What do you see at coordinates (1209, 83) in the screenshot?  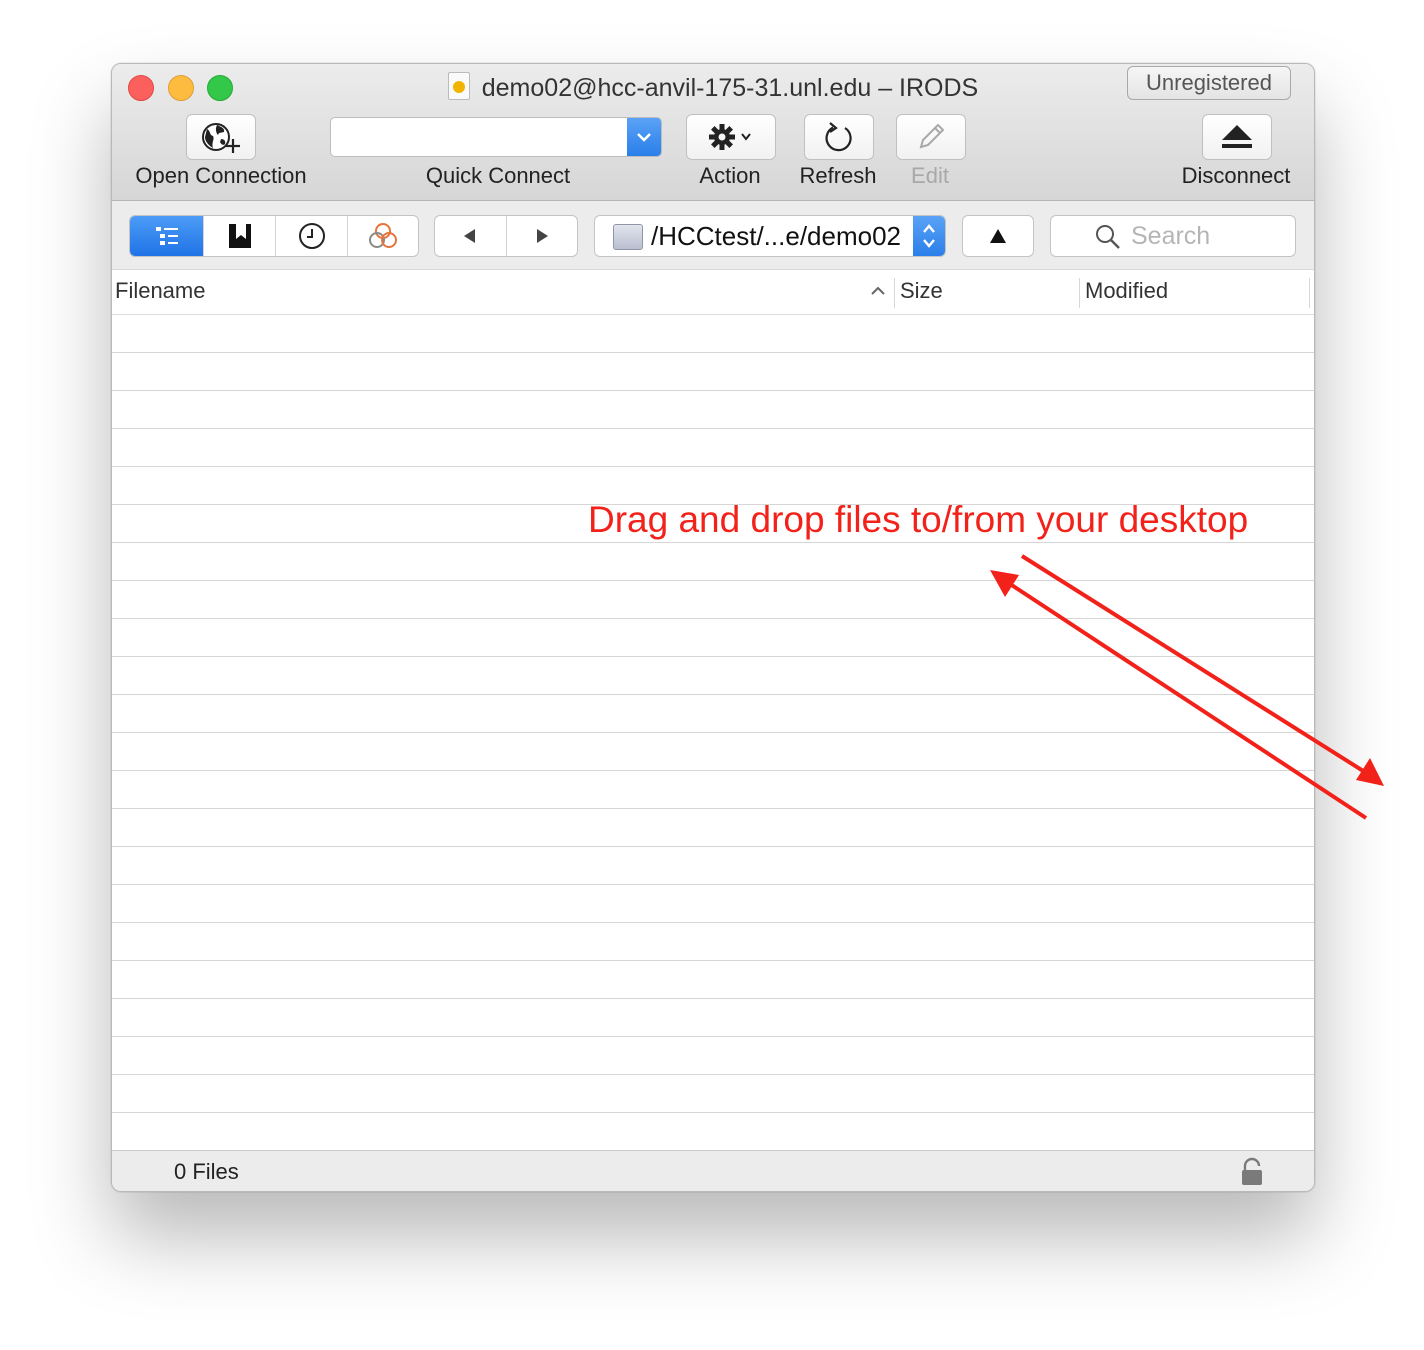 I see `unregistered-badge: Unregistered` at bounding box center [1209, 83].